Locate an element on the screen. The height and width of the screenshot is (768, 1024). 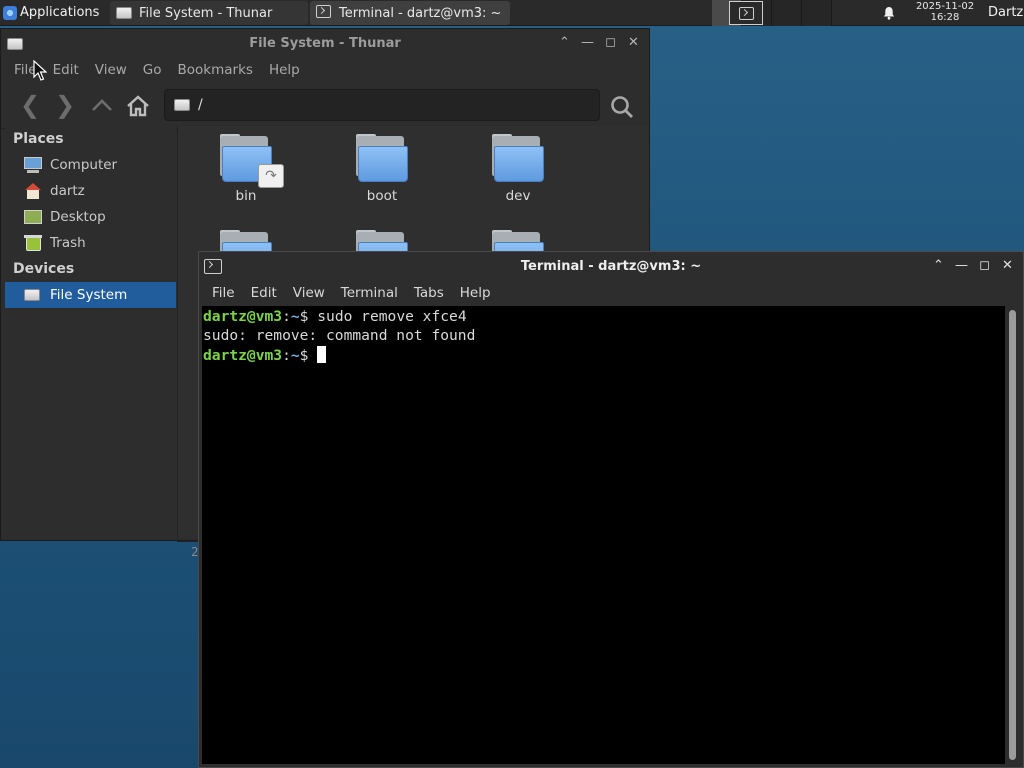
window-title: Terminal - dartz@vm3: ~ is located at coordinates (611, 266).